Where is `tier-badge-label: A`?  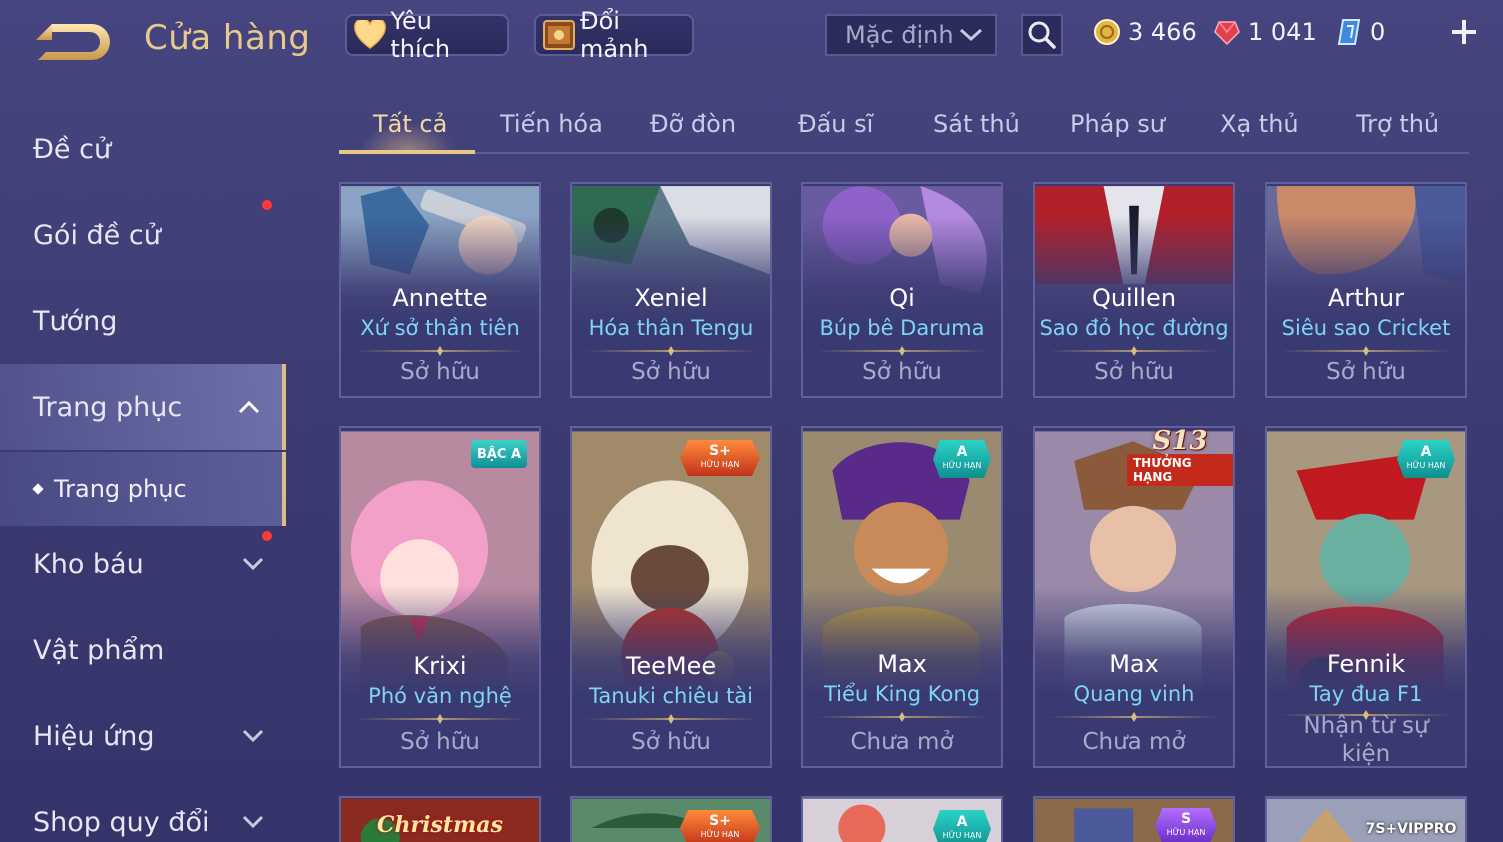
tier-badge-label: A is located at coordinates (962, 452).